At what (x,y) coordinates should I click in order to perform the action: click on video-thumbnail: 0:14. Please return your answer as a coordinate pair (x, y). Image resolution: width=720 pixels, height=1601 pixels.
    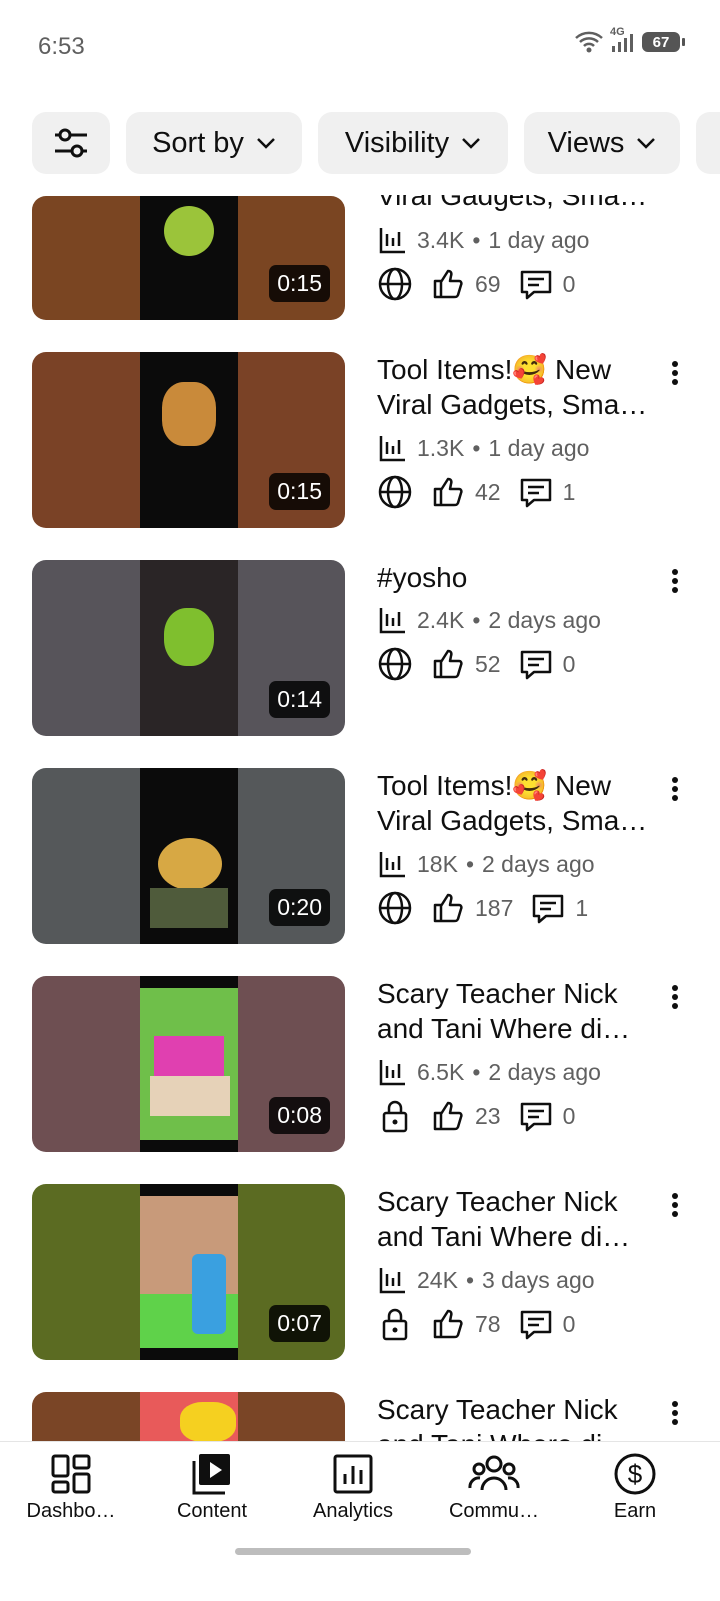
    Looking at the image, I should click on (188, 648).